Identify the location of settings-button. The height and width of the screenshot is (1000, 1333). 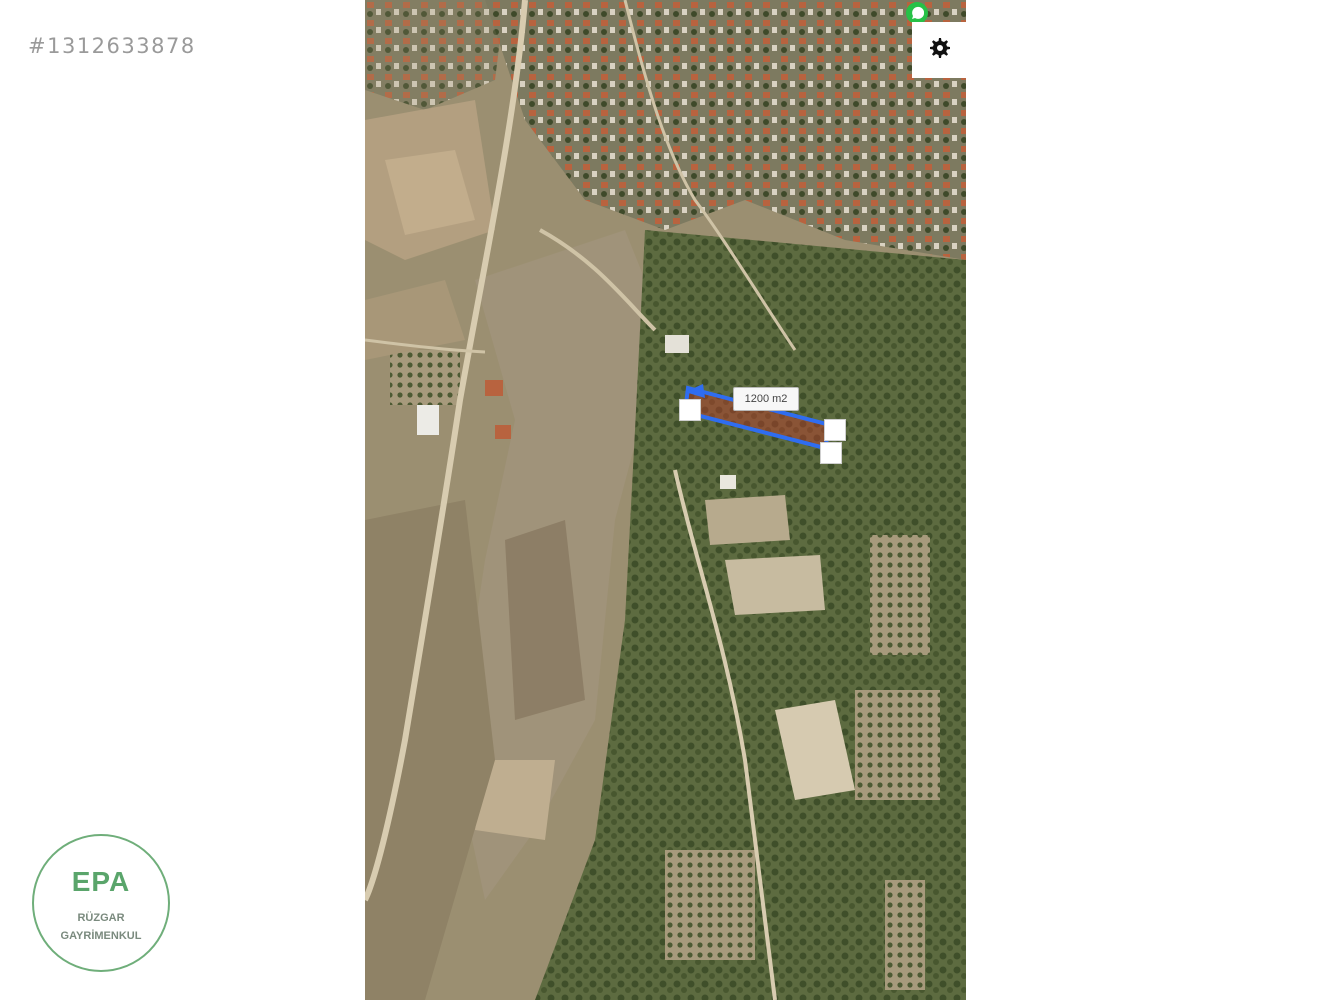
(939, 50).